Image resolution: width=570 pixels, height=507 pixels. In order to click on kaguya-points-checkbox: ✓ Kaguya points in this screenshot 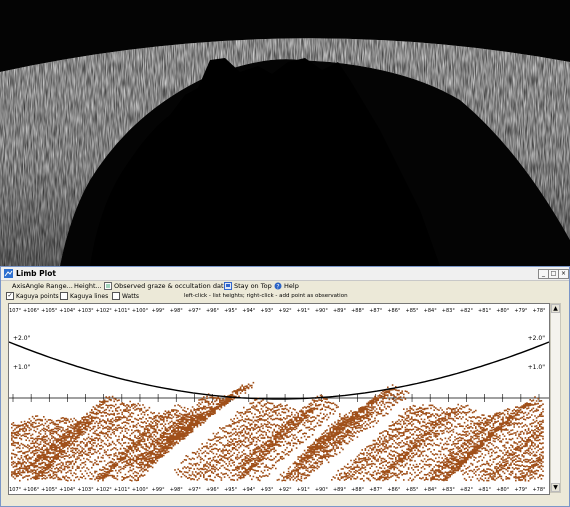, I will do `click(32, 296)`.